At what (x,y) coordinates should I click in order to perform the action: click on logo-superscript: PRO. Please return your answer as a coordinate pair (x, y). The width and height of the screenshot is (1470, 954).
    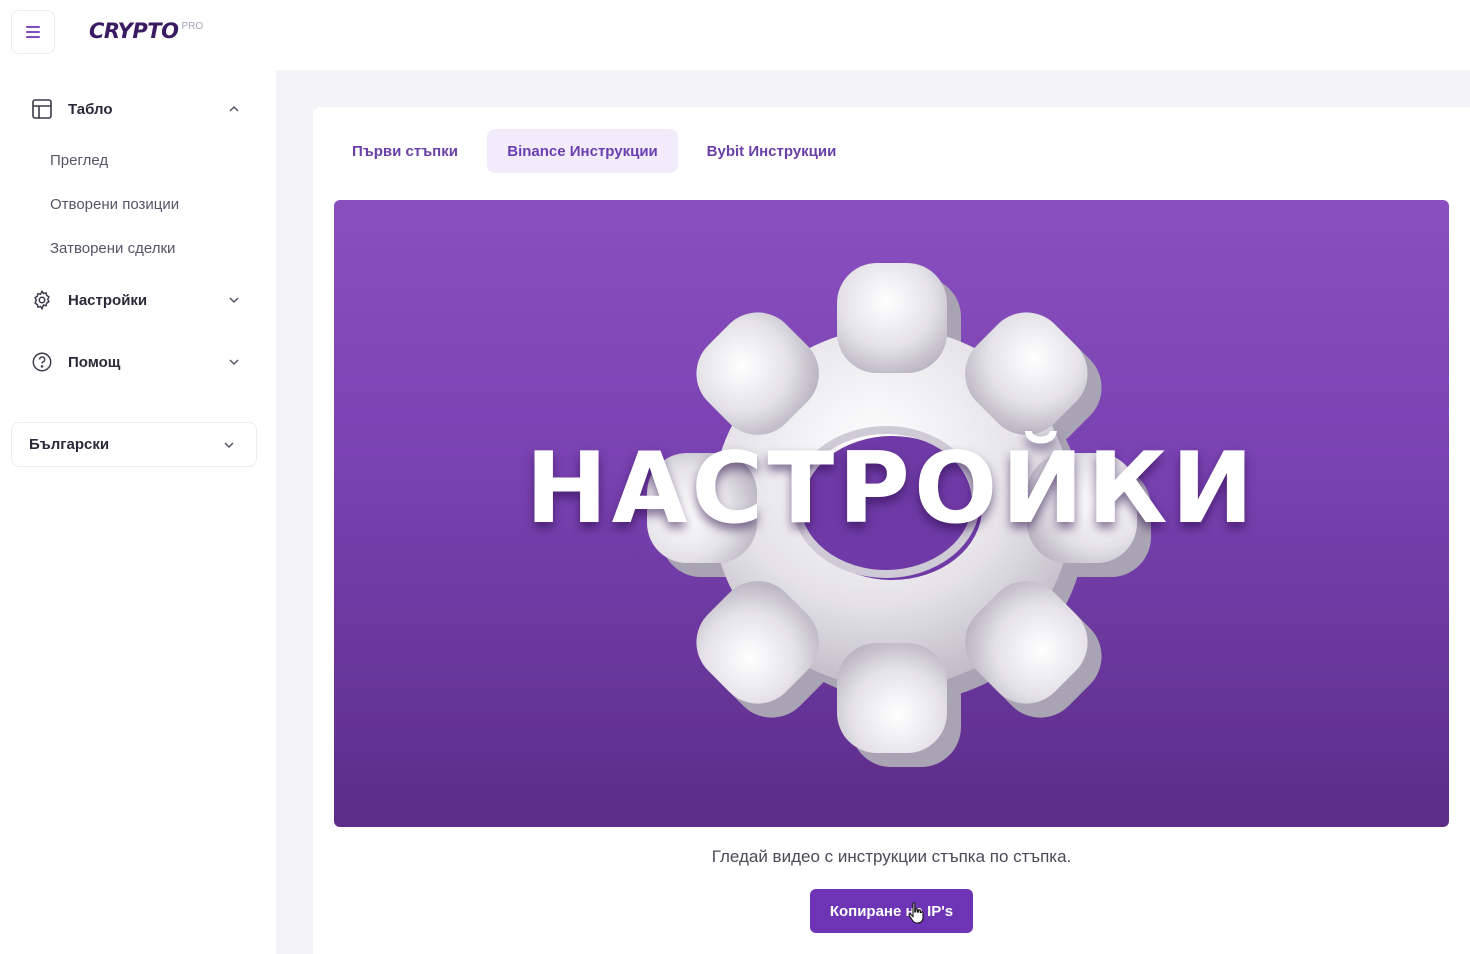
    Looking at the image, I should click on (192, 26).